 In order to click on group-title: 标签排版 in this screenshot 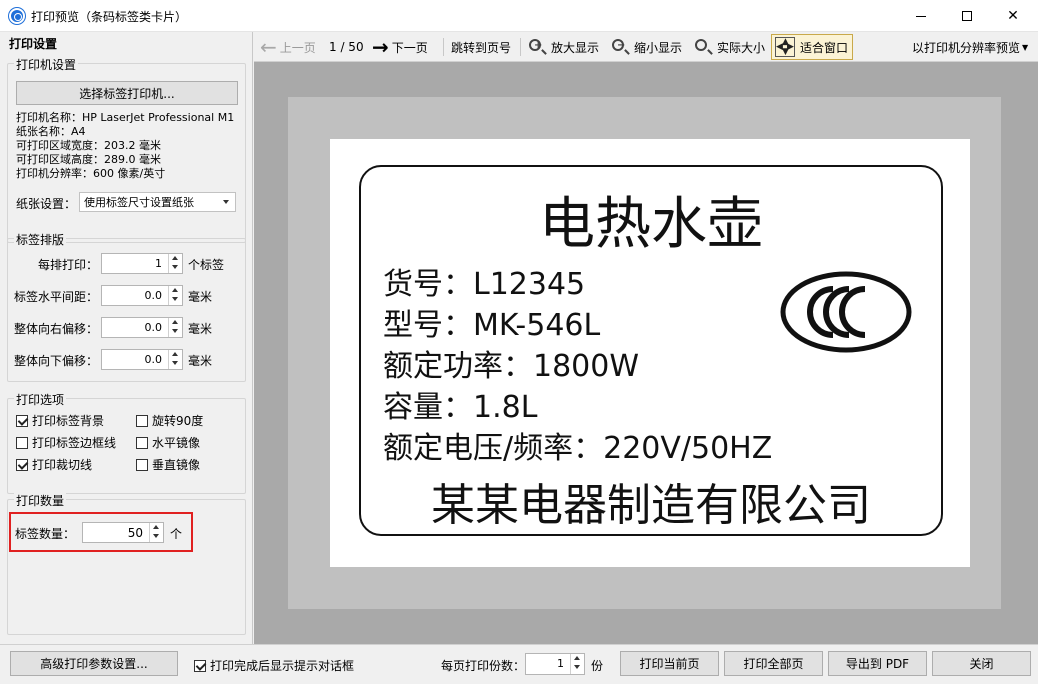, I will do `click(40, 239)`.